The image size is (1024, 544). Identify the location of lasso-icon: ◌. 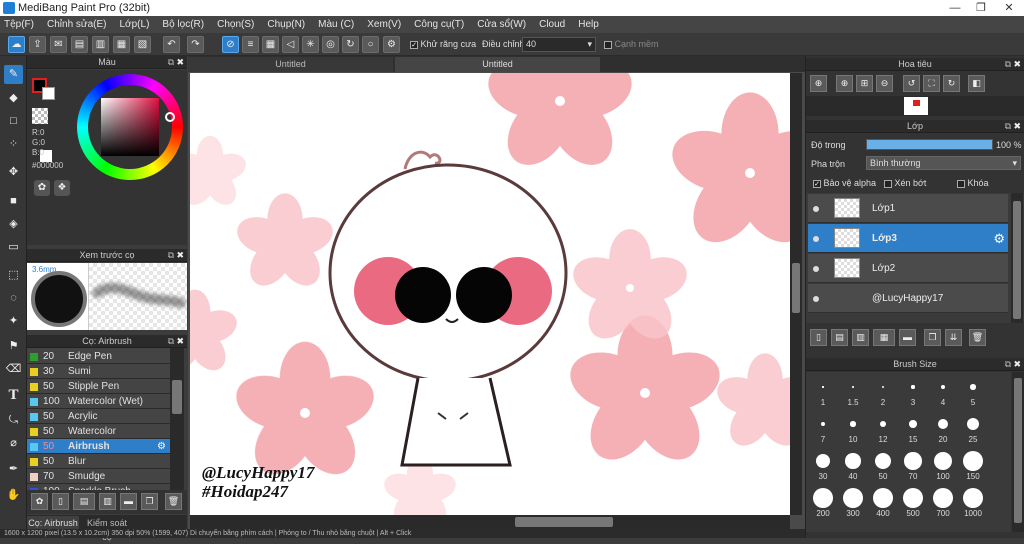
(13, 298).